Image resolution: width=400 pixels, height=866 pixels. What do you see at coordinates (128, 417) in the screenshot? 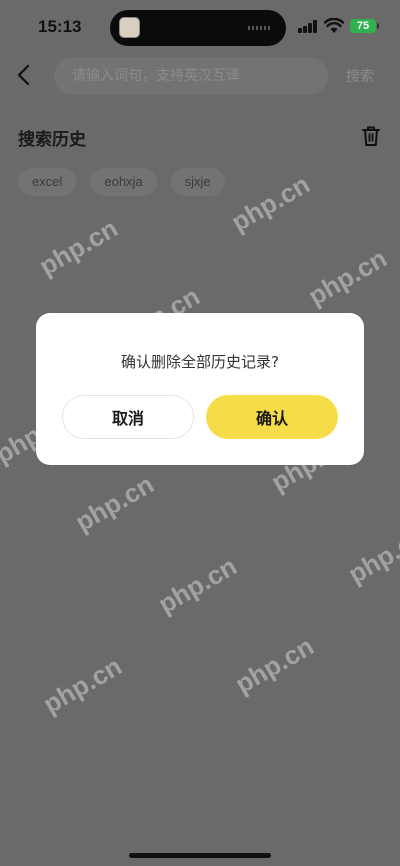
I see `cancel-button: 取消` at bounding box center [128, 417].